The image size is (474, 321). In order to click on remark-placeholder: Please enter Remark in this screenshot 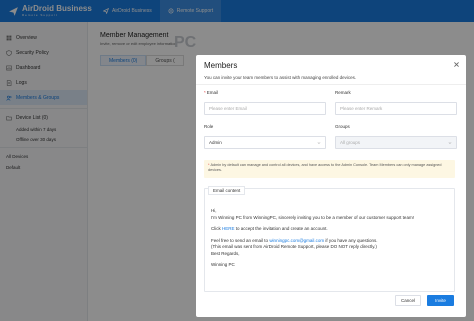, I will do `click(361, 108)`.